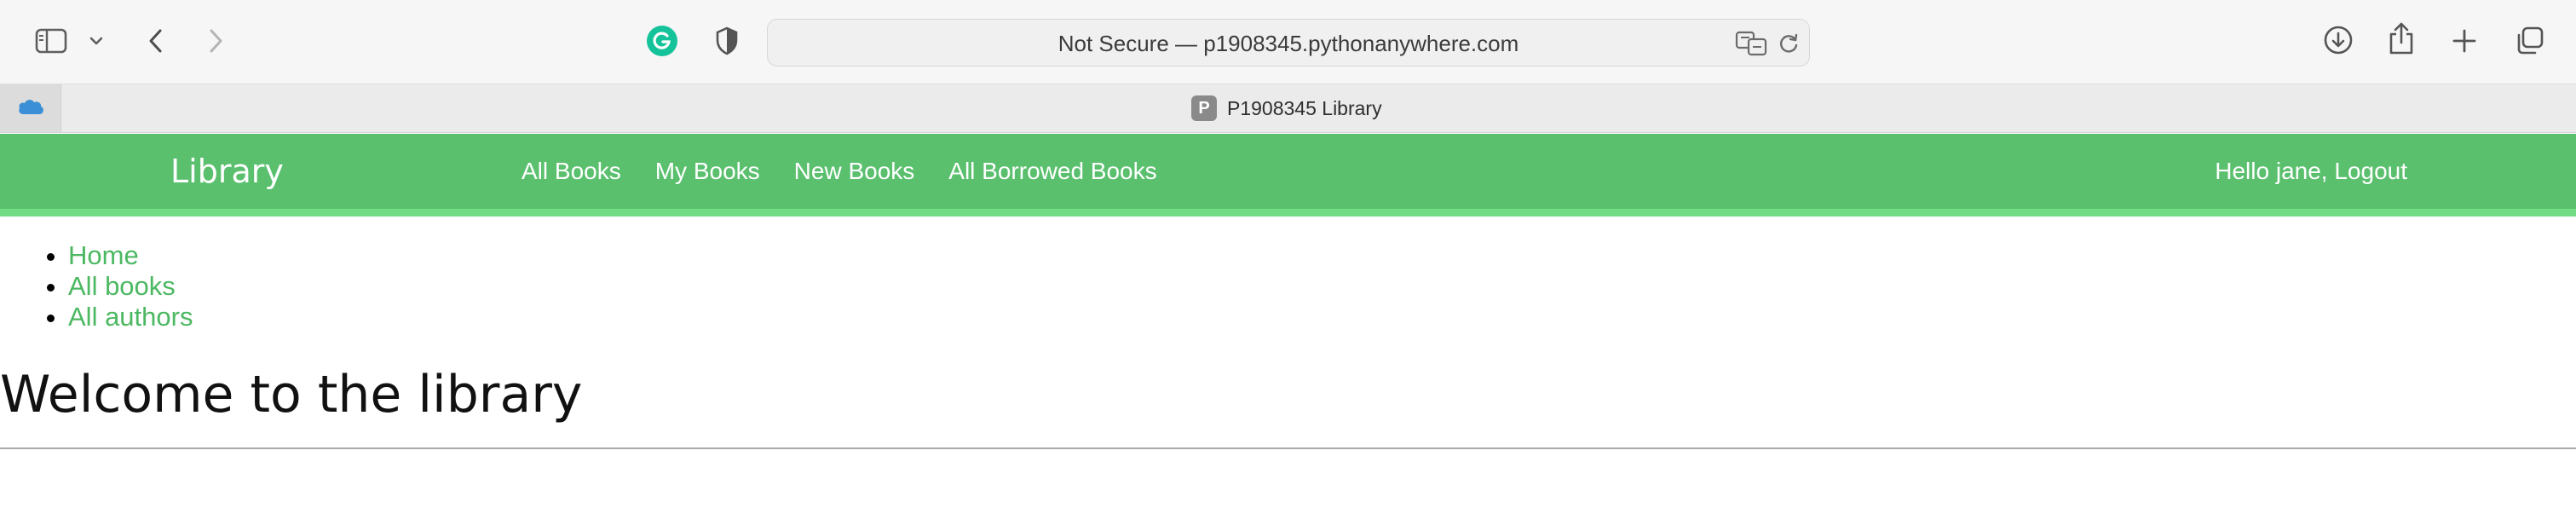  I want to click on nav-link-my-books: My Books, so click(707, 171).